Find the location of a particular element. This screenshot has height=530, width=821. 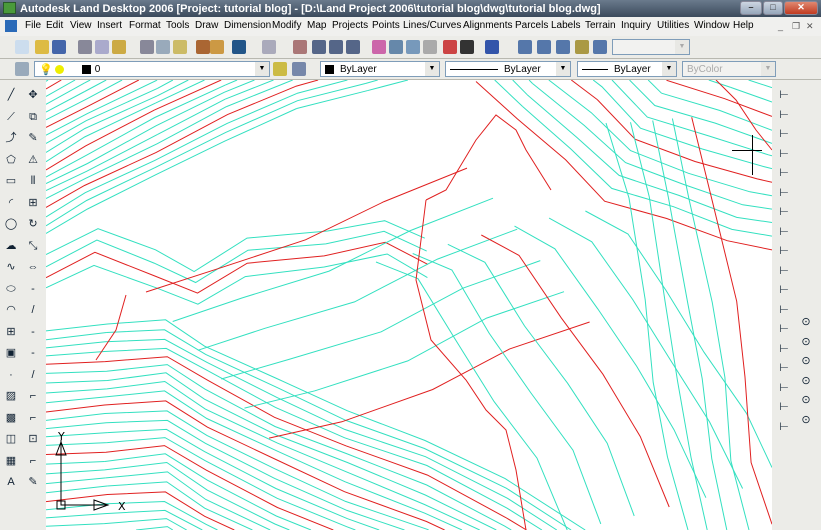

rectangle-icon: ▭ is located at coordinates (11, 181).